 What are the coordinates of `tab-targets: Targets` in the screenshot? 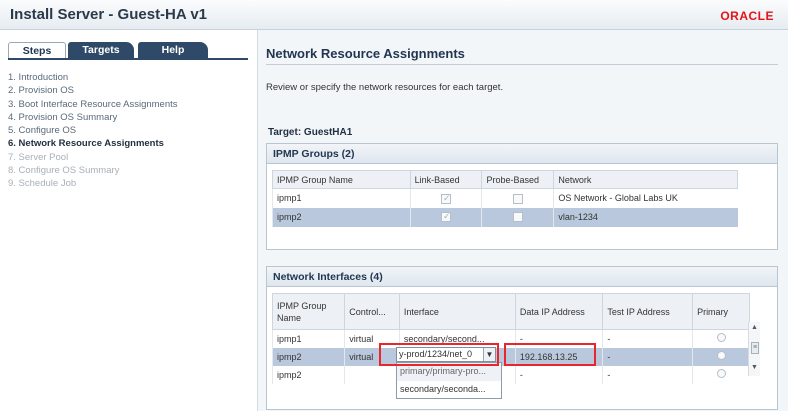 It's located at (101, 50).